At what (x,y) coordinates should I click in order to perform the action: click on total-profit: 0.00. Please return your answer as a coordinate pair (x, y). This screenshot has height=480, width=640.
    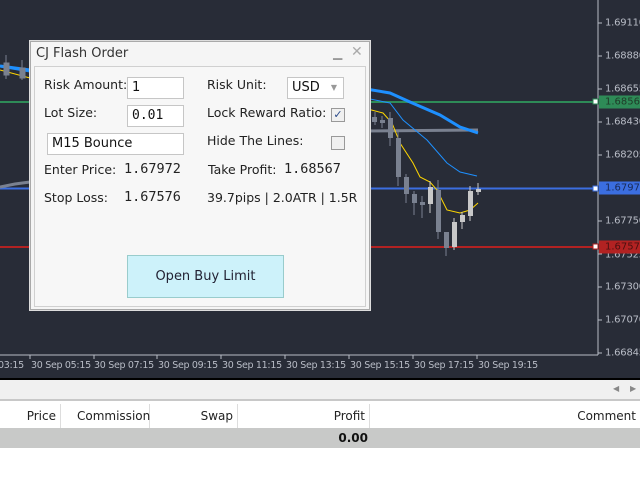
    Looking at the image, I should click on (353, 438).